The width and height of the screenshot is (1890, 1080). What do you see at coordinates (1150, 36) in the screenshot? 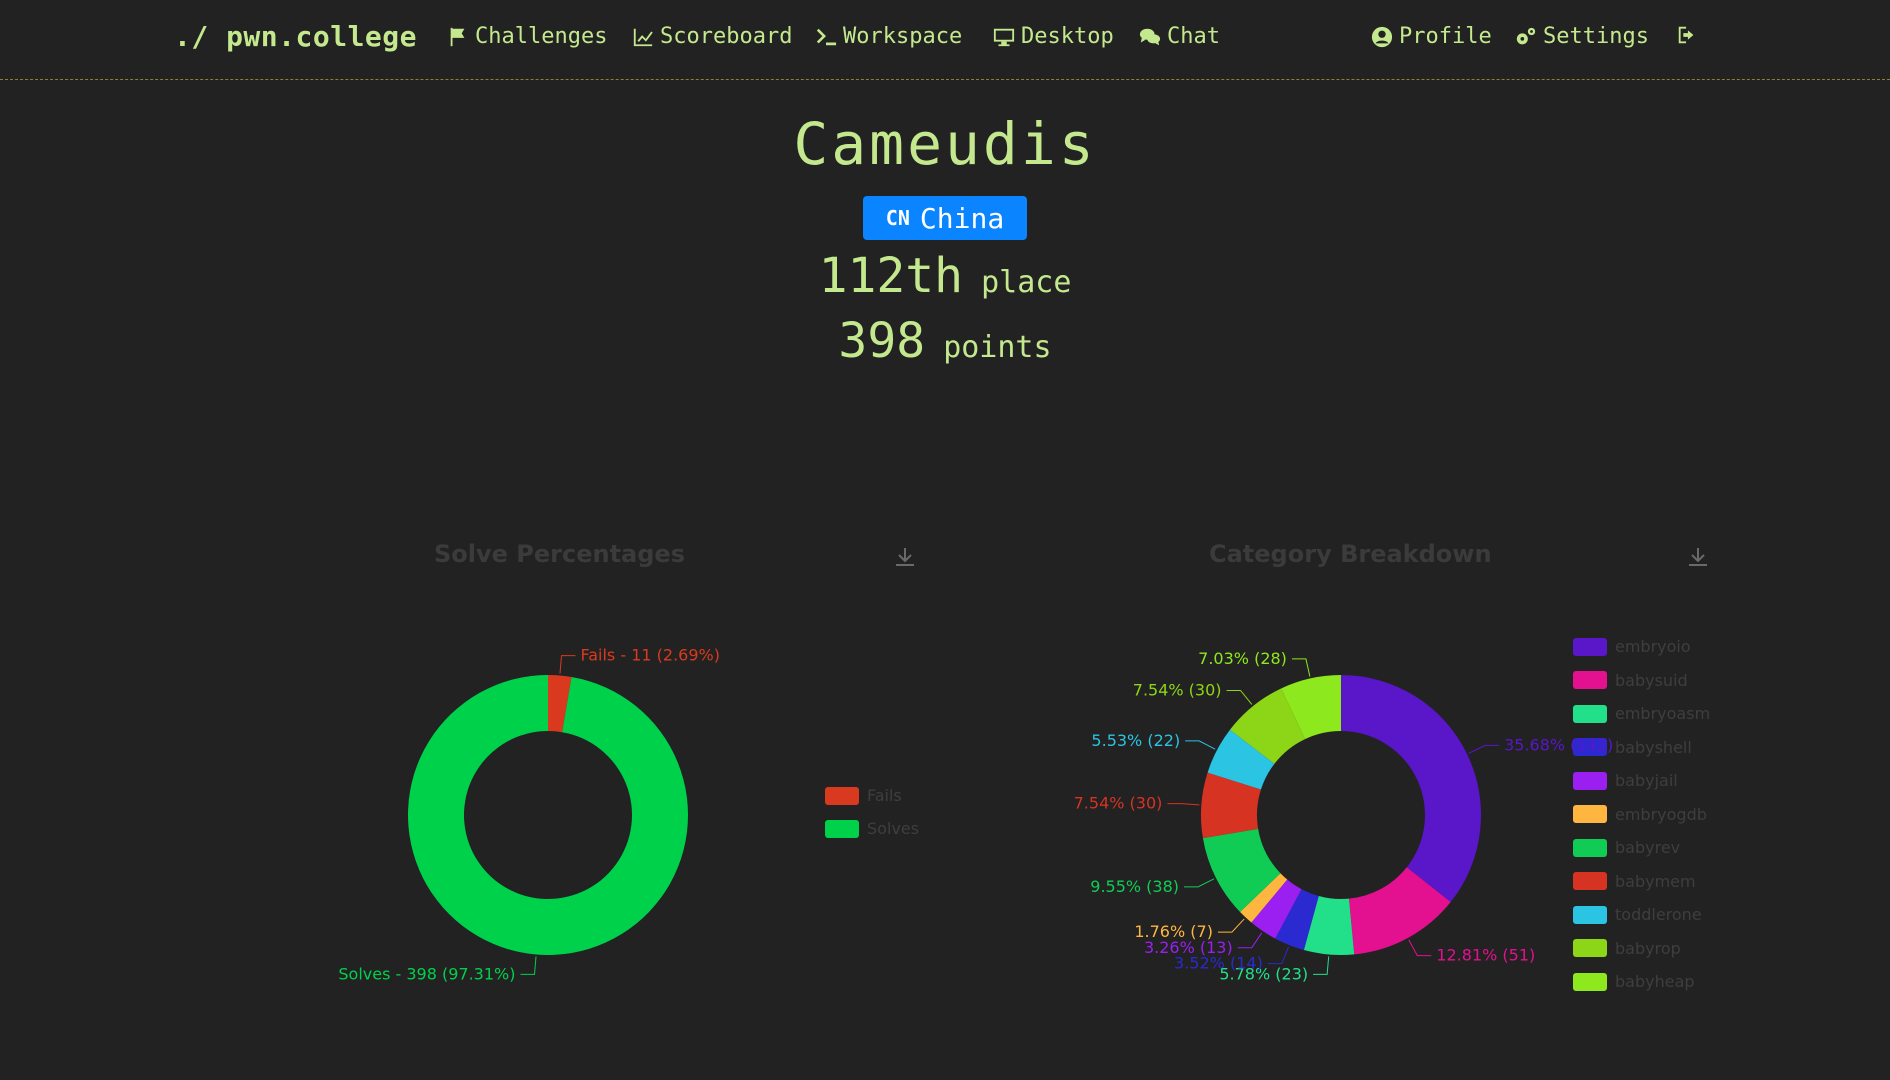
I see `comments-icon` at bounding box center [1150, 36].